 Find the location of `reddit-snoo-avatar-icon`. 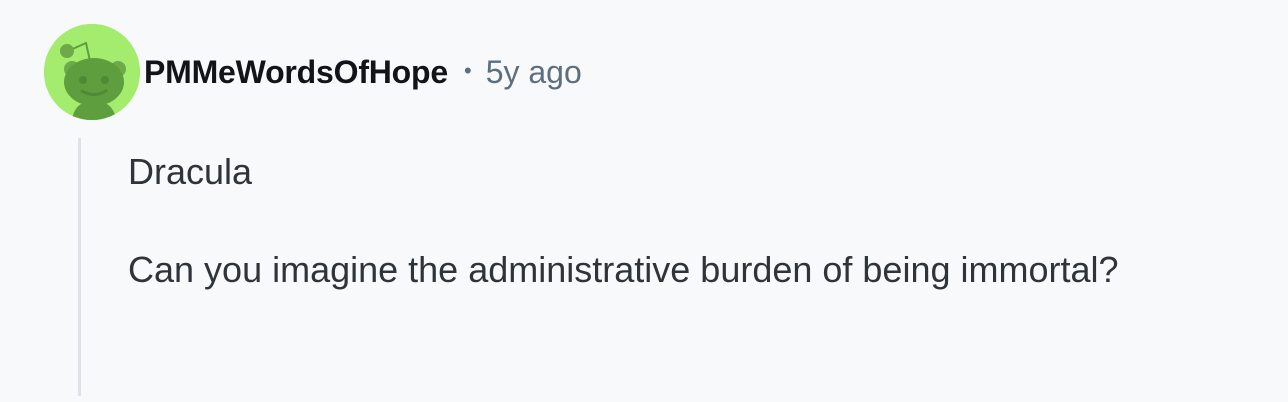

reddit-snoo-avatar-icon is located at coordinates (92, 72).